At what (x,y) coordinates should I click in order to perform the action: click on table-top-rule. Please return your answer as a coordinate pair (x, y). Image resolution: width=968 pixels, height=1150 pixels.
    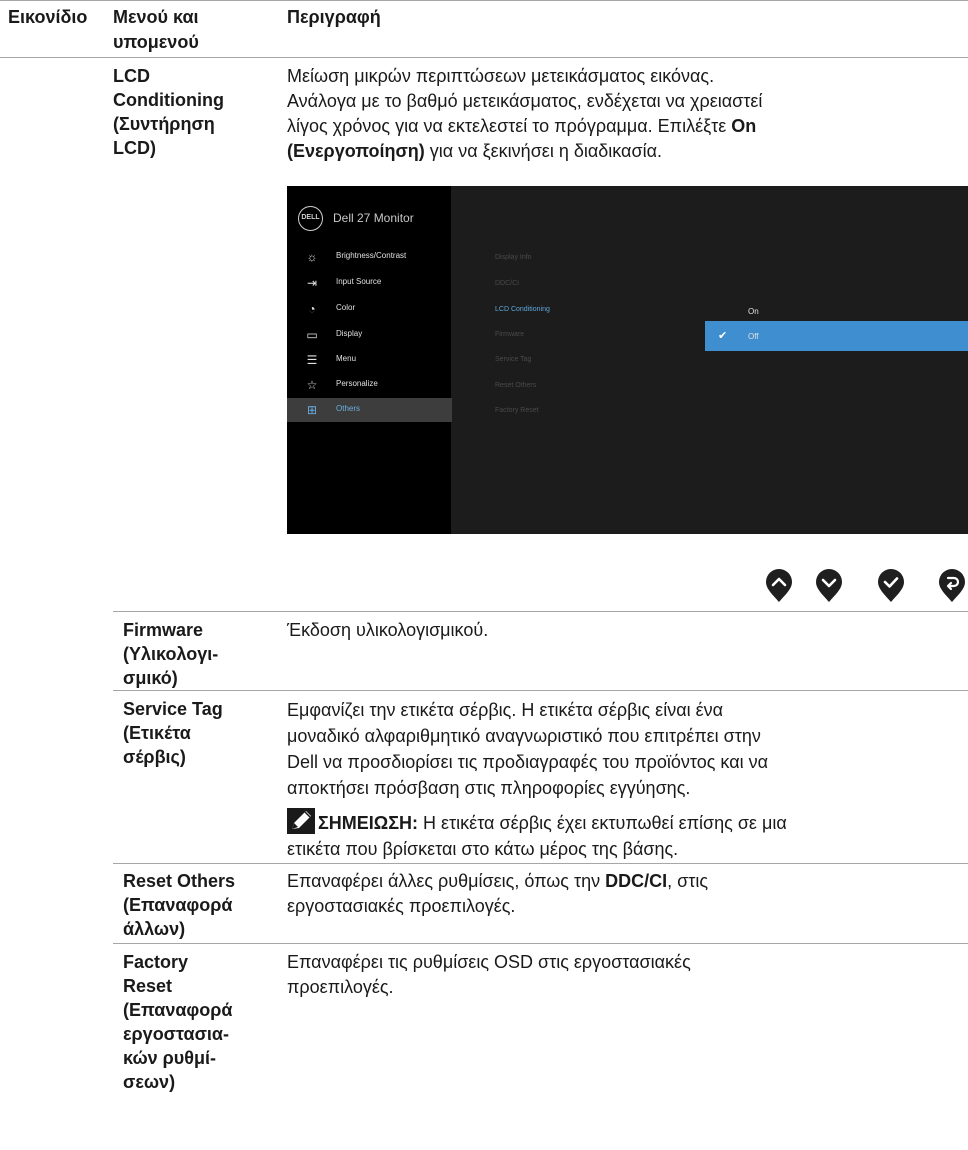
    Looking at the image, I should click on (484, 0).